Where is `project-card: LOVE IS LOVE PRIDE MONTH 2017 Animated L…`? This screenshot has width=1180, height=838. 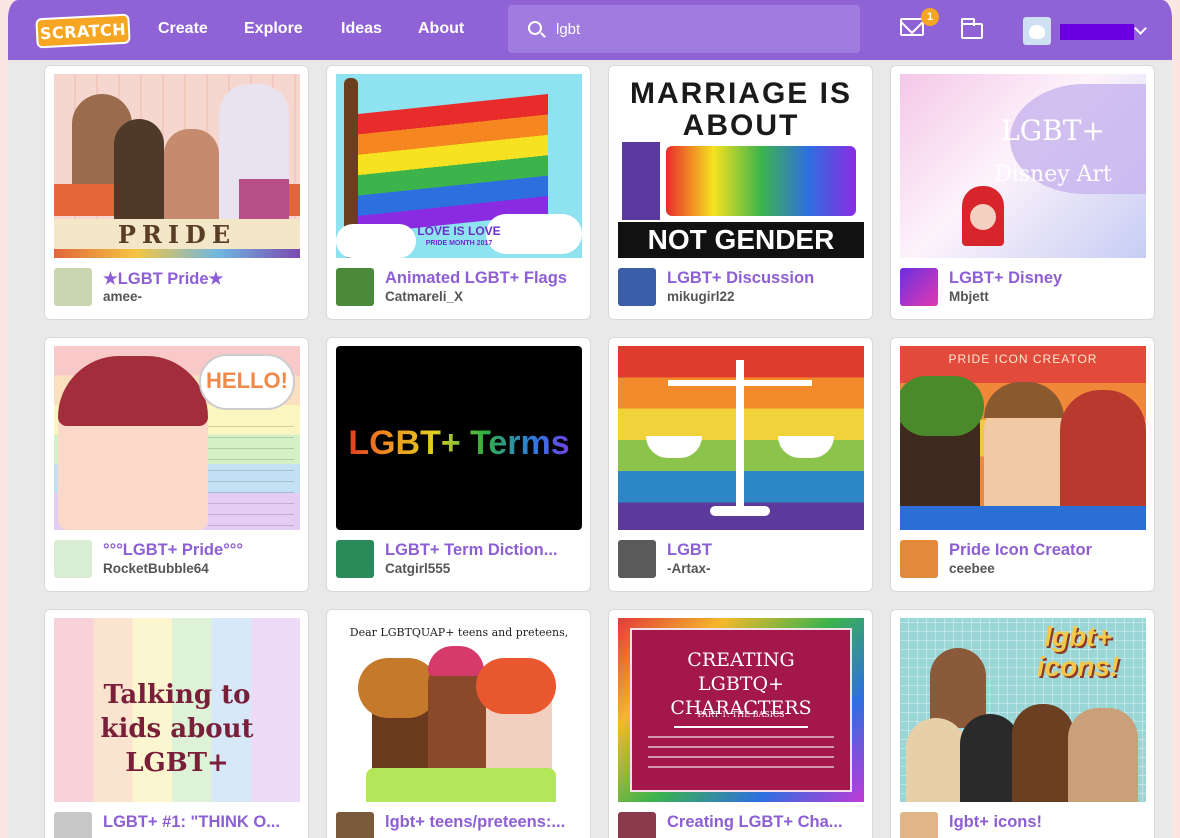
project-card: LOVE IS LOVE PRIDE MONTH 2017 Animated L… is located at coordinates (458, 192).